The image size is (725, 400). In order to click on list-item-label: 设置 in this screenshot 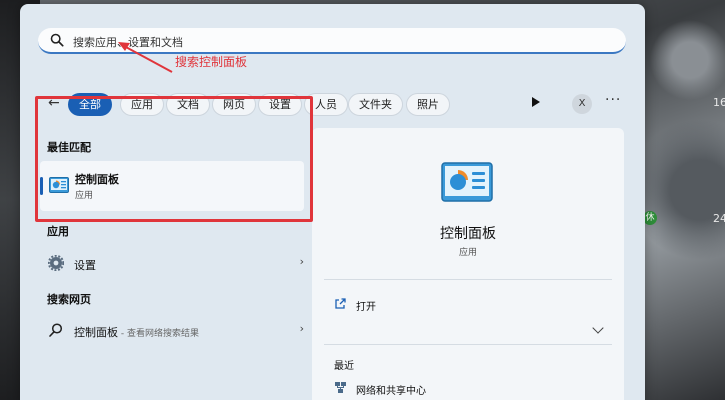, I will do `click(85, 265)`.